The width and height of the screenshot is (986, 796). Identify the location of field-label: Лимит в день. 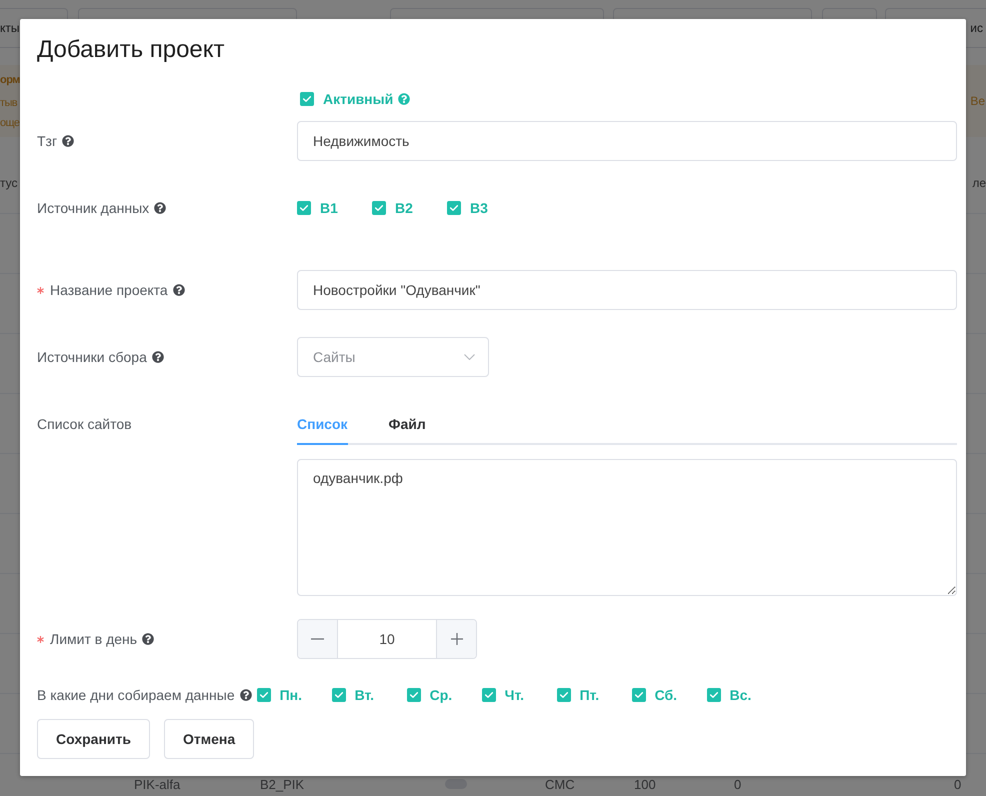
(94, 639).